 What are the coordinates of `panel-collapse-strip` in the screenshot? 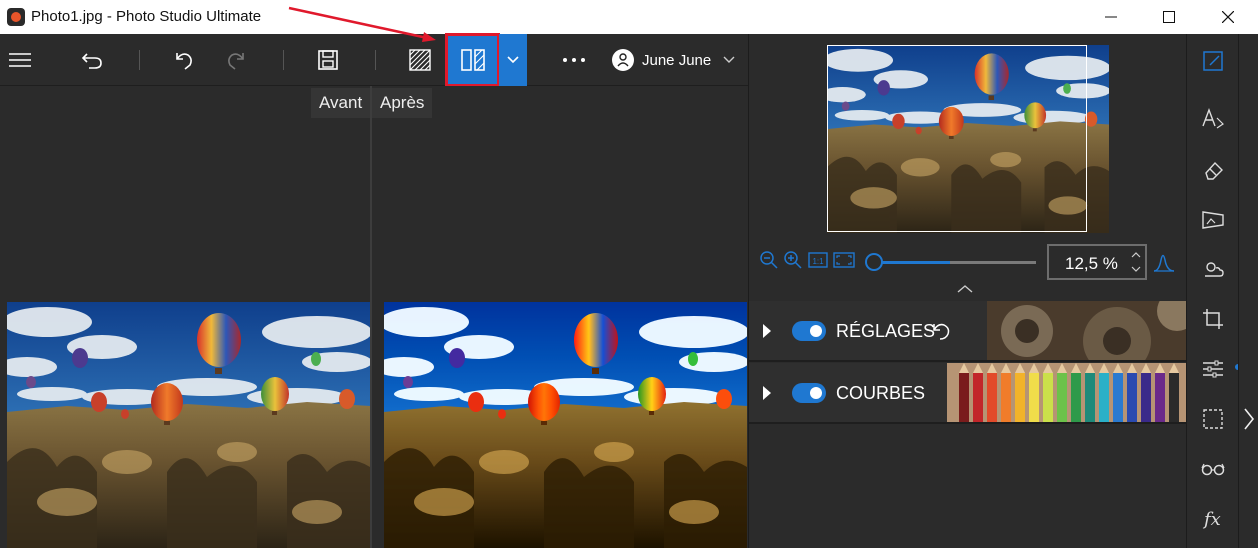 It's located at (1248, 291).